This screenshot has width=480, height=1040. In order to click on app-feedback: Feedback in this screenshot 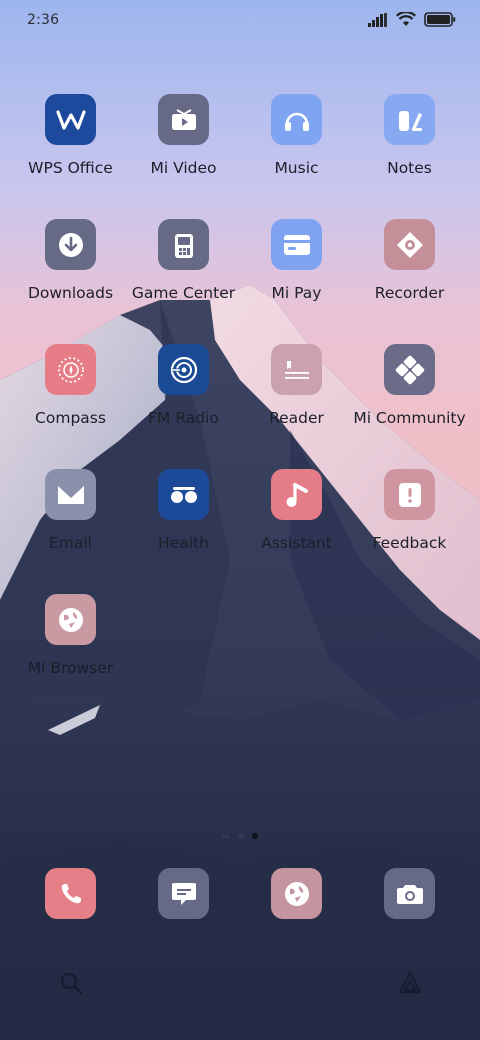, I will do `click(409, 510)`.